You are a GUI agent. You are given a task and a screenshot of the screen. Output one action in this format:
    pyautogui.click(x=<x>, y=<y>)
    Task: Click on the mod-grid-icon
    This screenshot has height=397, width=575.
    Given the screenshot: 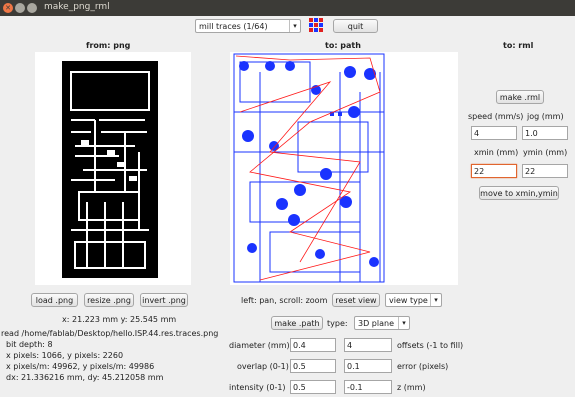 What is the action you would take?
    pyautogui.click(x=316, y=25)
    